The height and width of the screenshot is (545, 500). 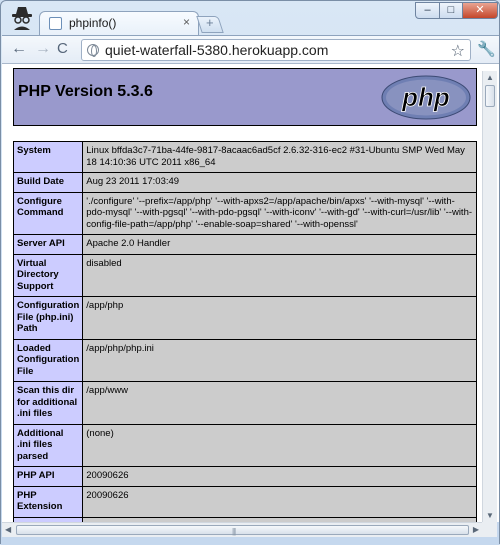 I want to click on vertical-scrollbar: ▲ ▼, so click(x=489, y=296).